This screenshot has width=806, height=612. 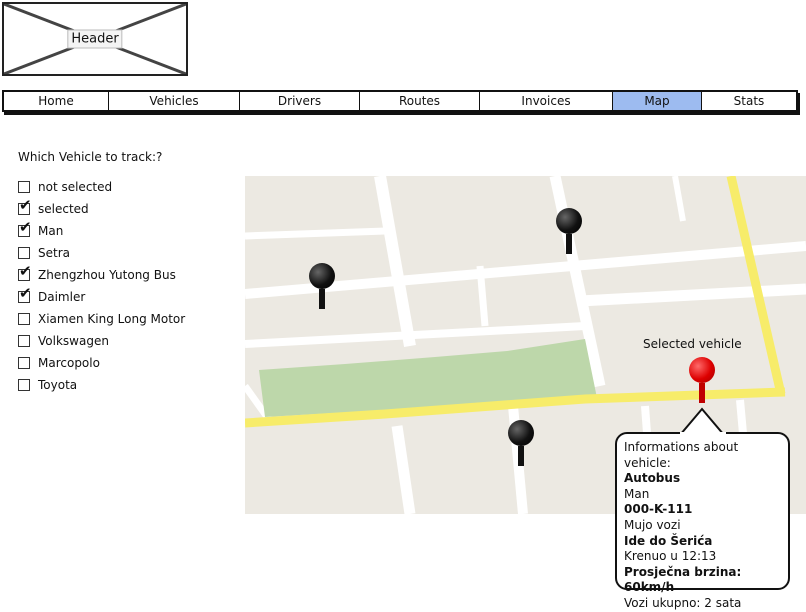 What do you see at coordinates (101, 363) in the screenshot?
I see `vehicle-checkbox-item: Marcopolo` at bounding box center [101, 363].